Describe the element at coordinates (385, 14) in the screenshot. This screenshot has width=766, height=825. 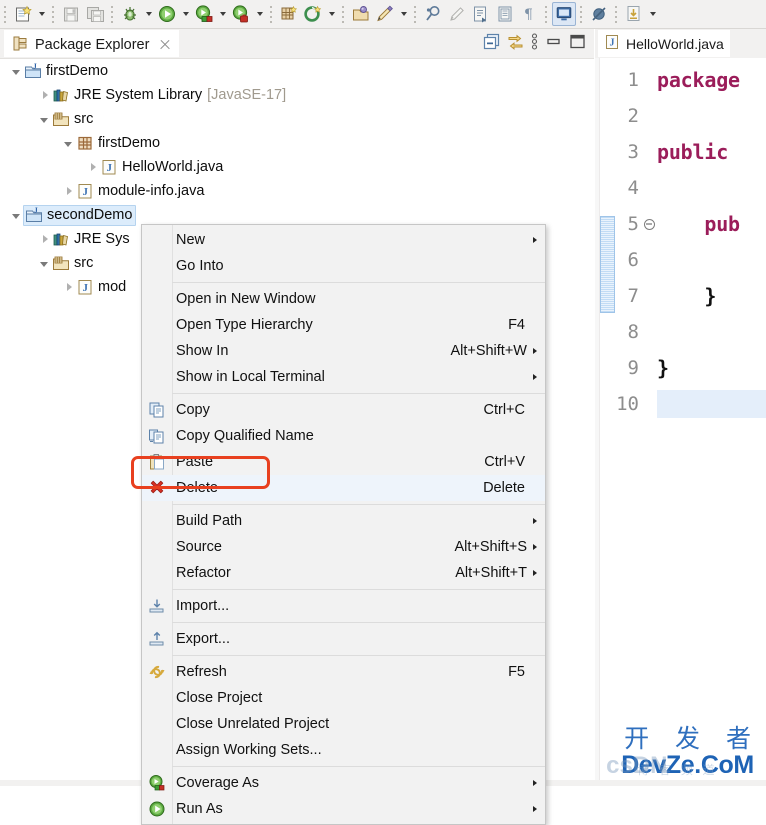
I see `open-task-icon` at that location.